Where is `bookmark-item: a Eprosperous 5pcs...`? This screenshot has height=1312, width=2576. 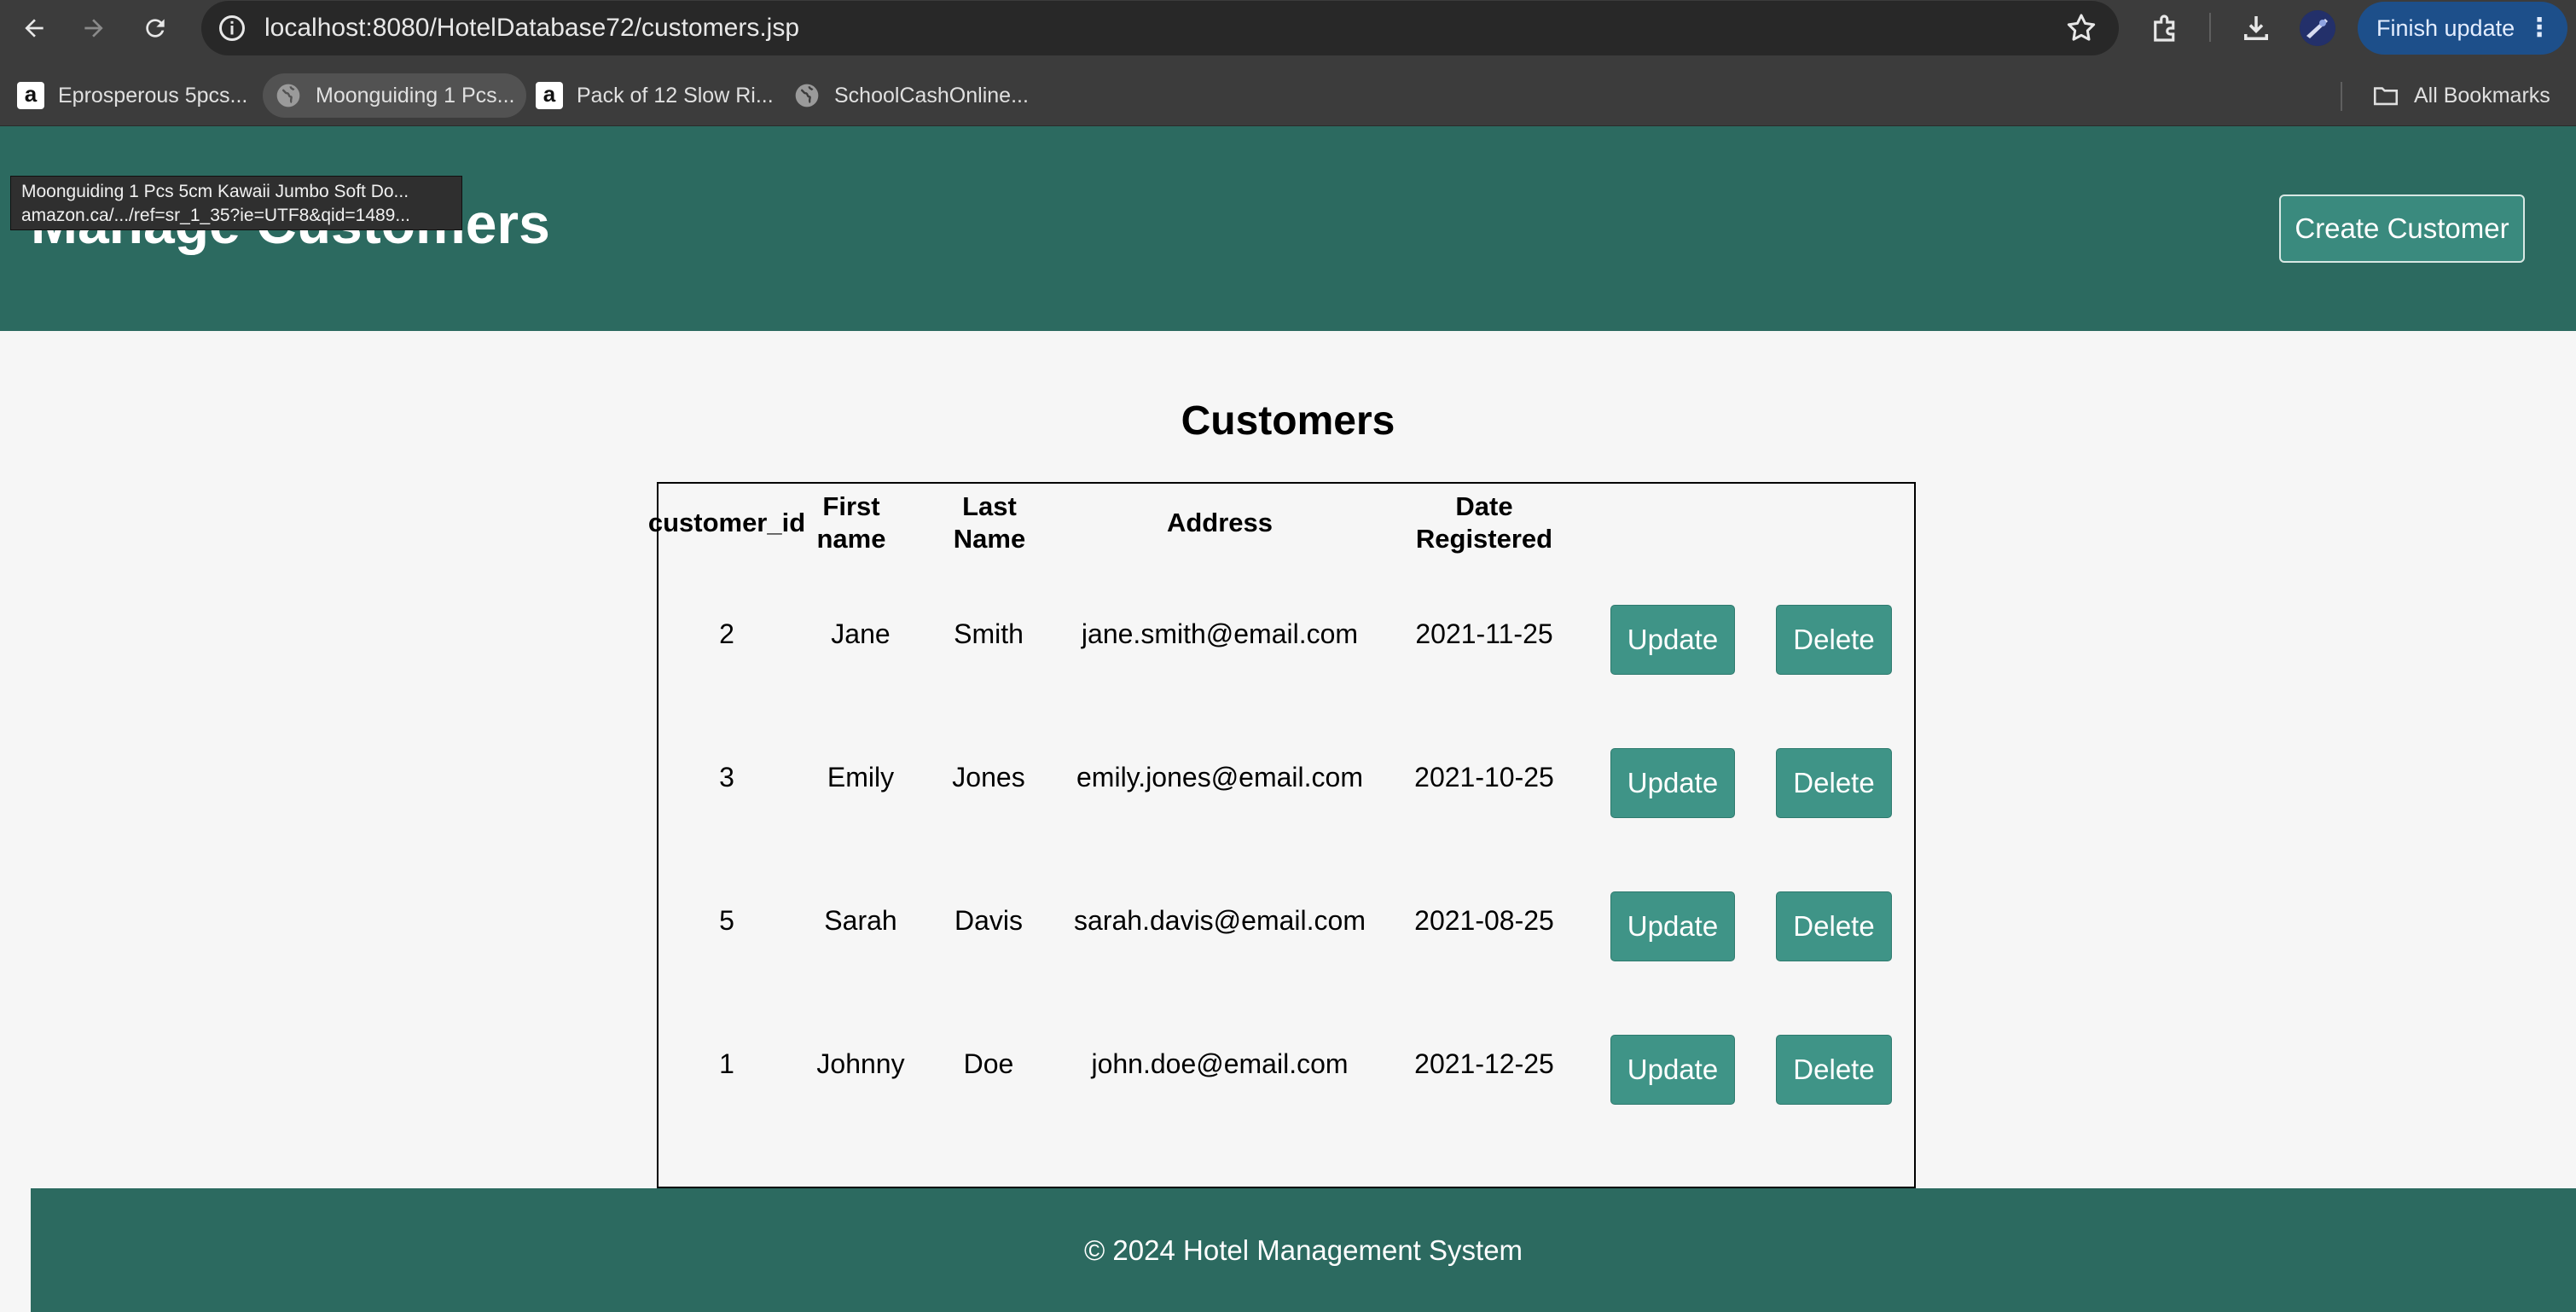
bookmark-item: a Eprosperous 5pcs... is located at coordinates (132, 96).